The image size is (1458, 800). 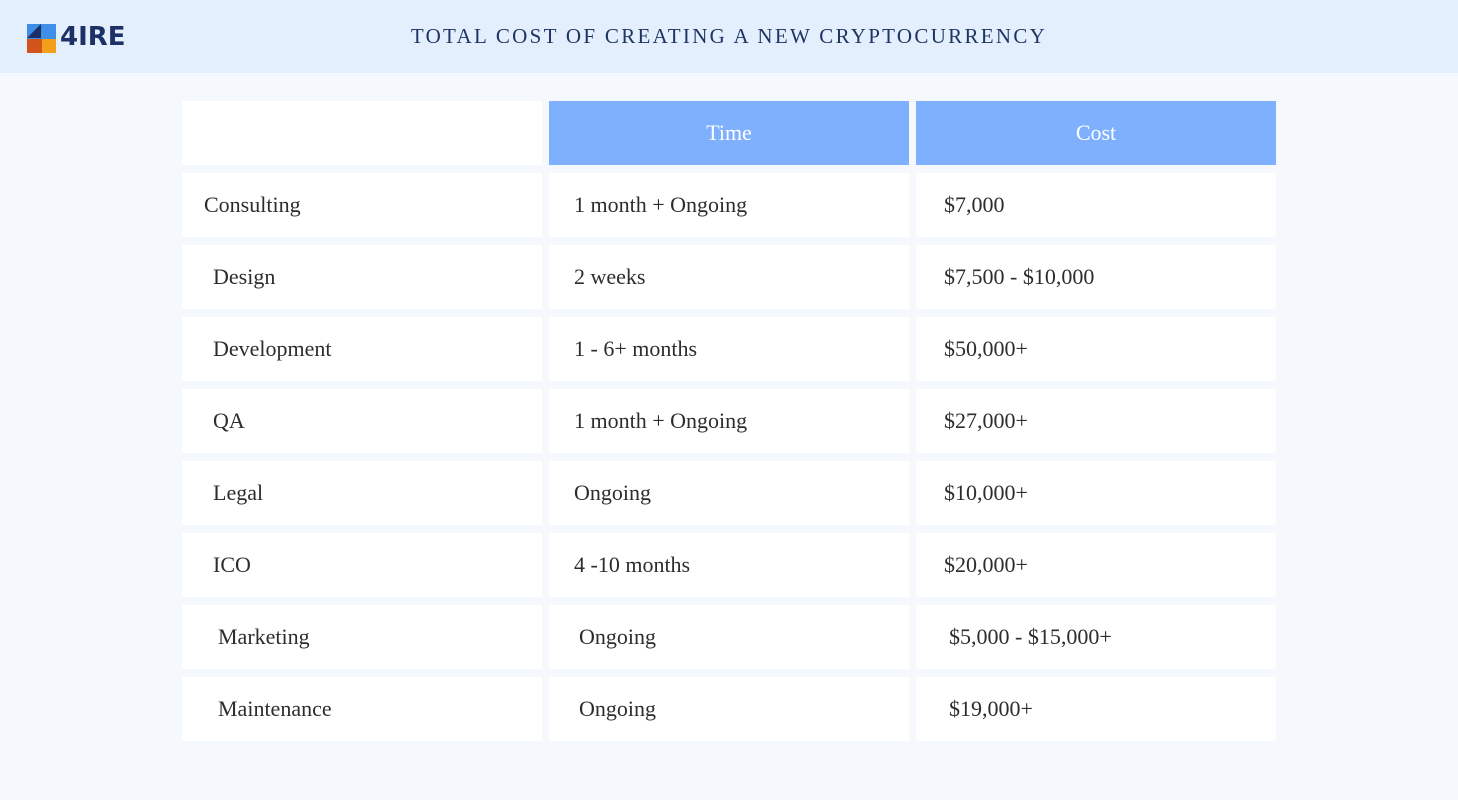 What do you see at coordinates (362, 349) in the screenshot?
I see `cell-stage: Development` at bounding box center [362, 349].